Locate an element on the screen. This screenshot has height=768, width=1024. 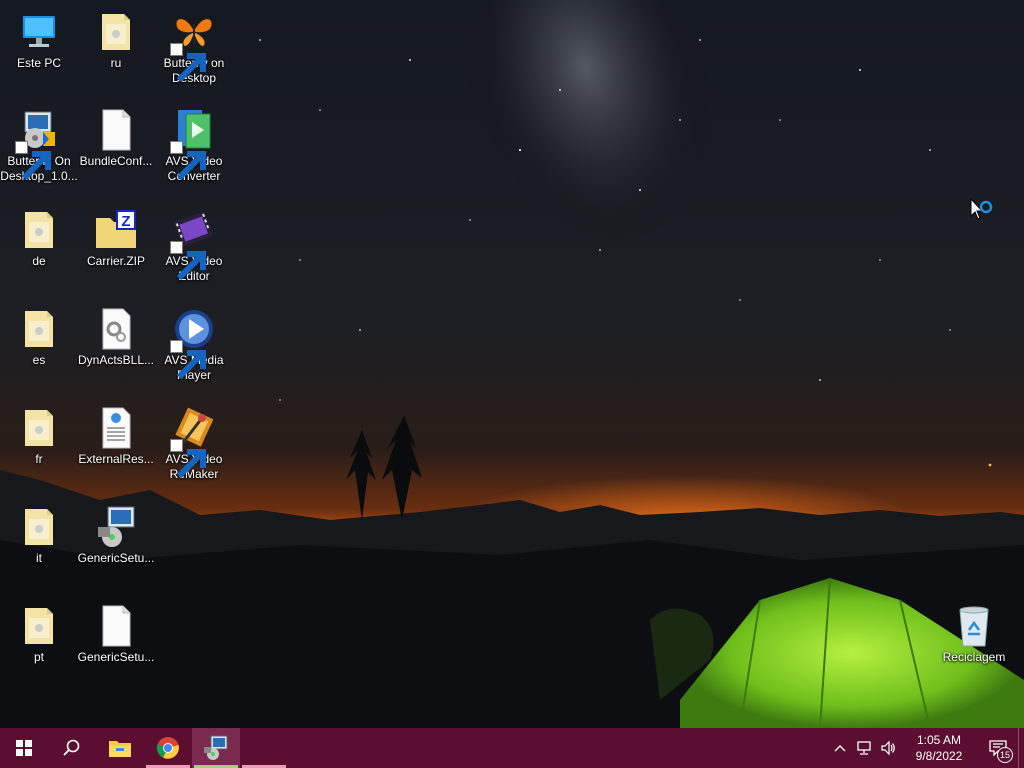
desktop-icon-folder-fr: fr is located at coordinates (39, 436).